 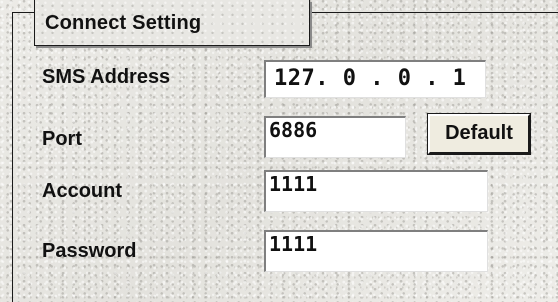 What do you see at coordinates (62, 139) in the screenshot?
I see `port-label: Port` at bounding box center [62, 139].